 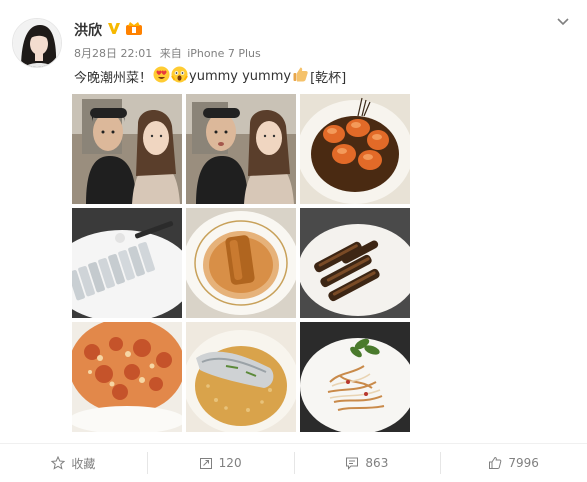 I want to click on post-text-yummy: yummy yummy, so click(x=240, y=76).